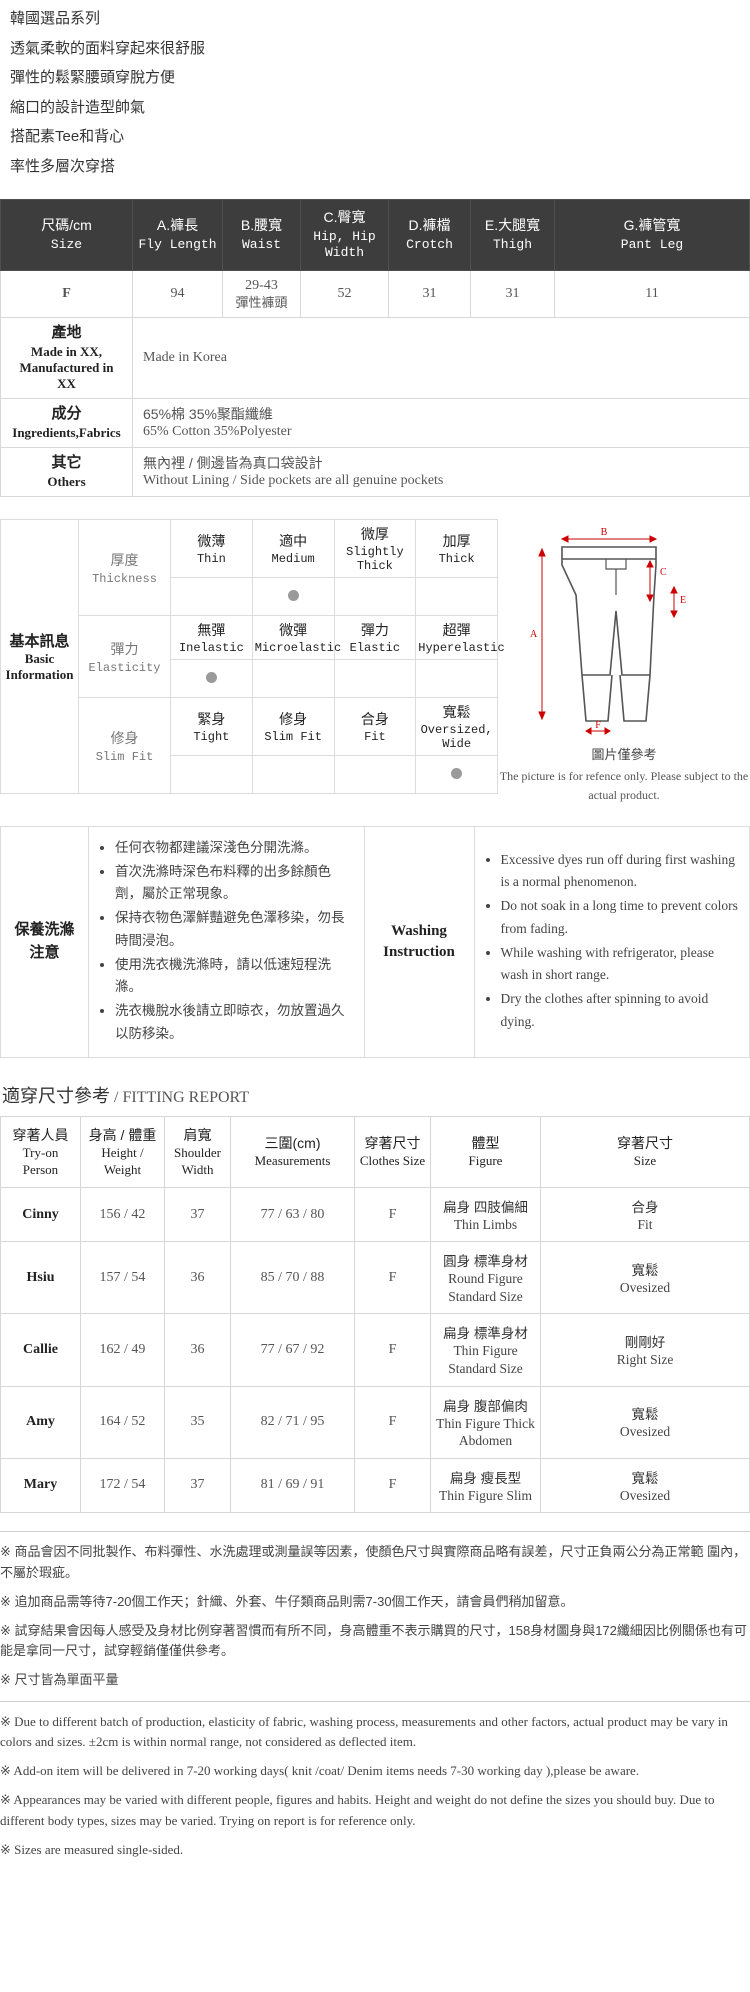 The height and width of the screenshot is (1992, 750). What do you see at coordinates (293, 727) in the screenshot?
I see `option-slimfit-slim: 修身 Slim Fit` at bounding box center [293, 727].